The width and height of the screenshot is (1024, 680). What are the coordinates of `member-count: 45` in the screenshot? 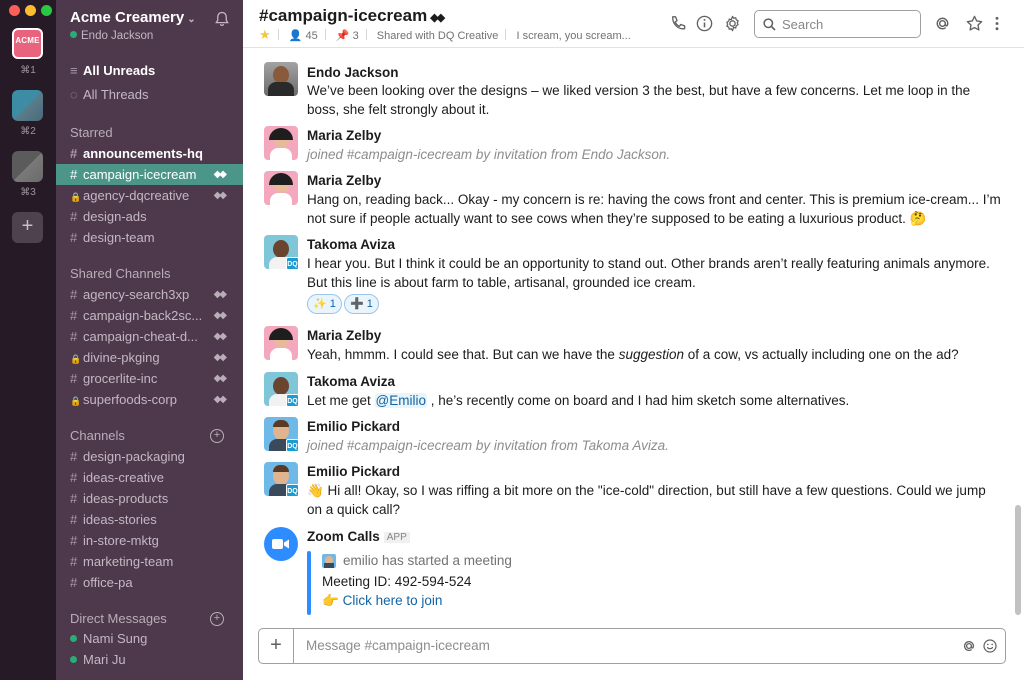 It's located at (311, 36).